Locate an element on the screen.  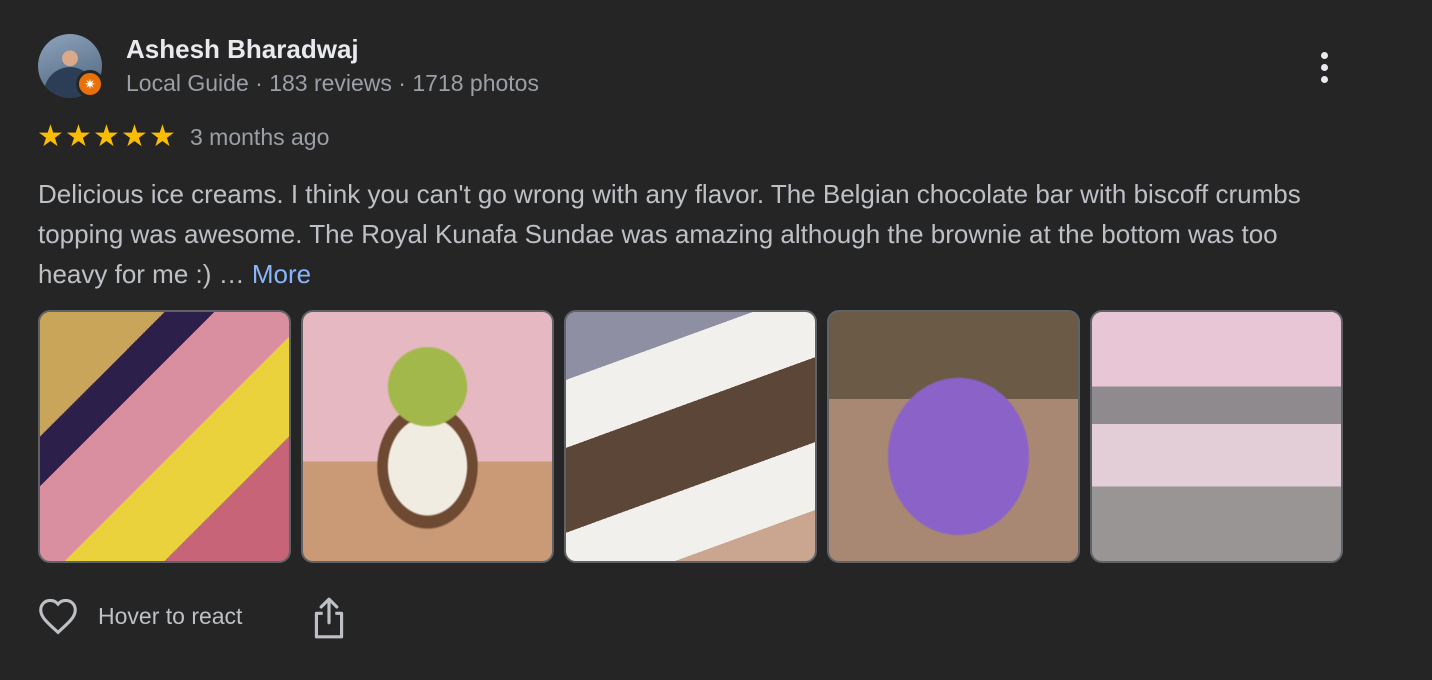
ice-cream-bar-photo is located at coordinates (164, 436).